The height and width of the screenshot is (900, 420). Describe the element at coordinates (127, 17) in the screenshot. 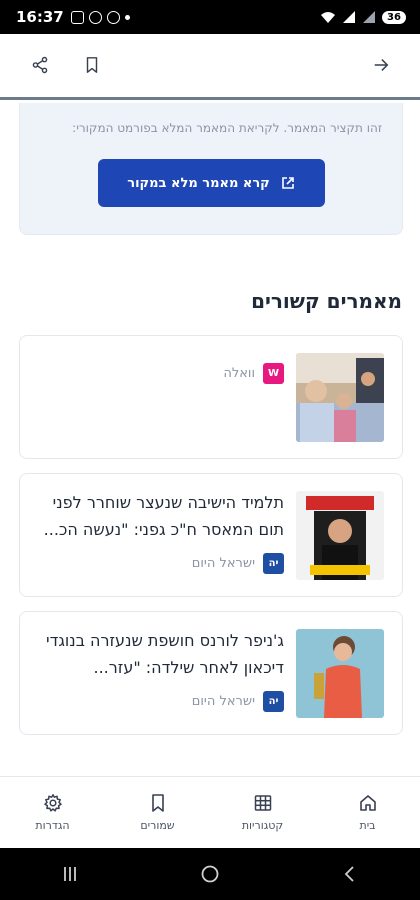

I see `more-notifications-icon` at that location.